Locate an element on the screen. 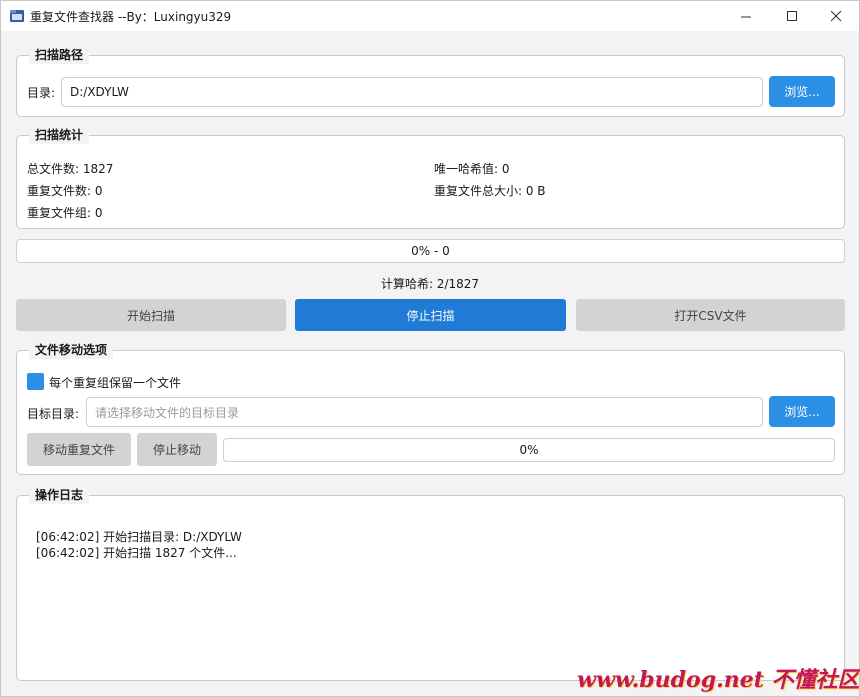 This screenshot has width=860, height=697. duplicate-groups-stat: 重复文件组: 0 is located at coordinates (65, 213).